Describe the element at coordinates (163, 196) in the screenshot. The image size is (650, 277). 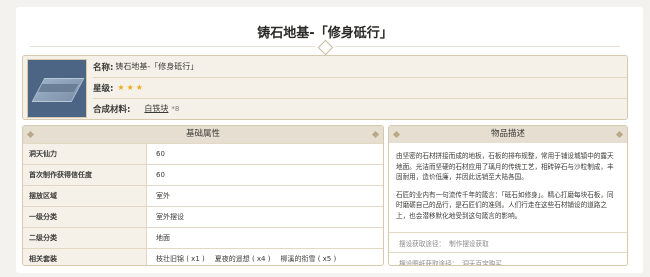
I see `attr-value: 室外` at that location.